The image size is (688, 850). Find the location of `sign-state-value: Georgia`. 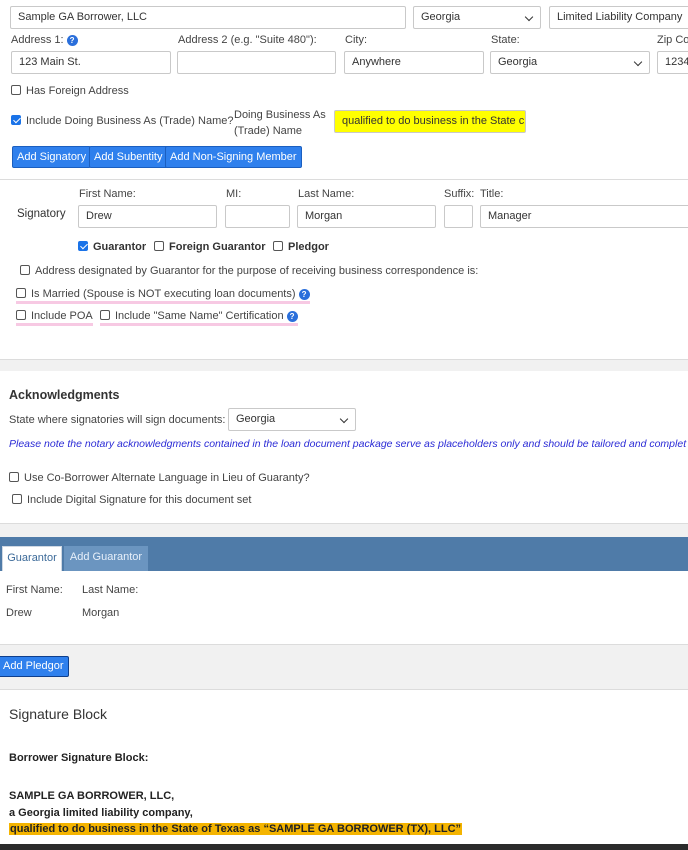

sign-state-value: Georgia is located at coordinates (256, 419).